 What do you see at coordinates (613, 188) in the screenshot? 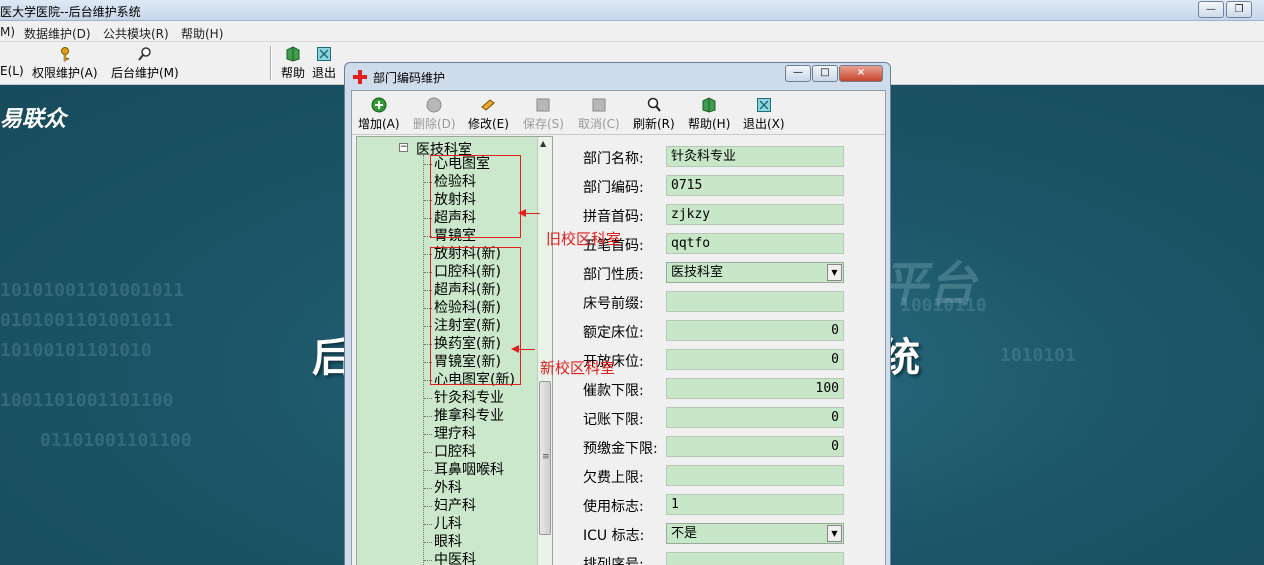
I see `field-label-dept-code: 部门编码:` at bounding box center [613, 188].